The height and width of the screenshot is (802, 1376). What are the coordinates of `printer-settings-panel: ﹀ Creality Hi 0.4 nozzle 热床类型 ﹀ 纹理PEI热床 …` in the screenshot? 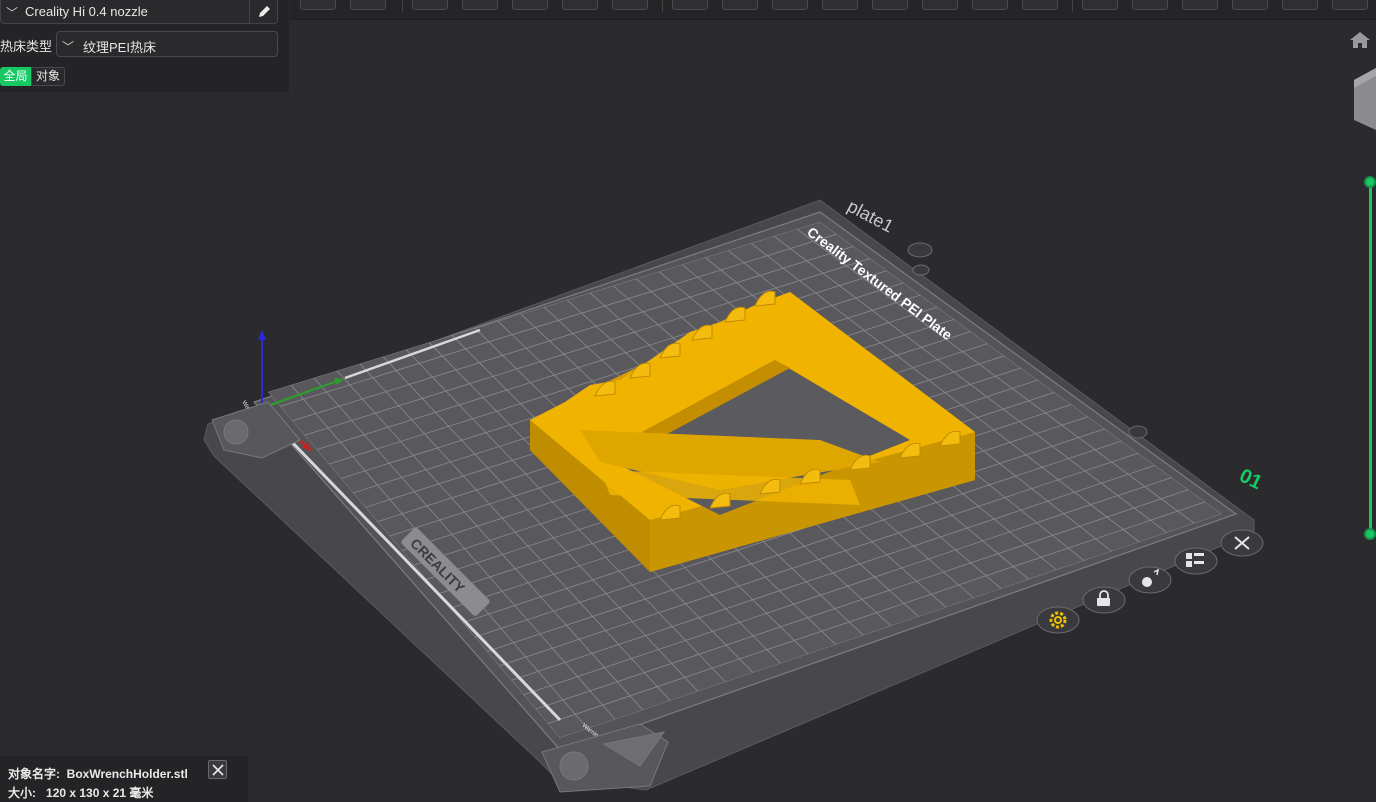 It's located at (144, 46).